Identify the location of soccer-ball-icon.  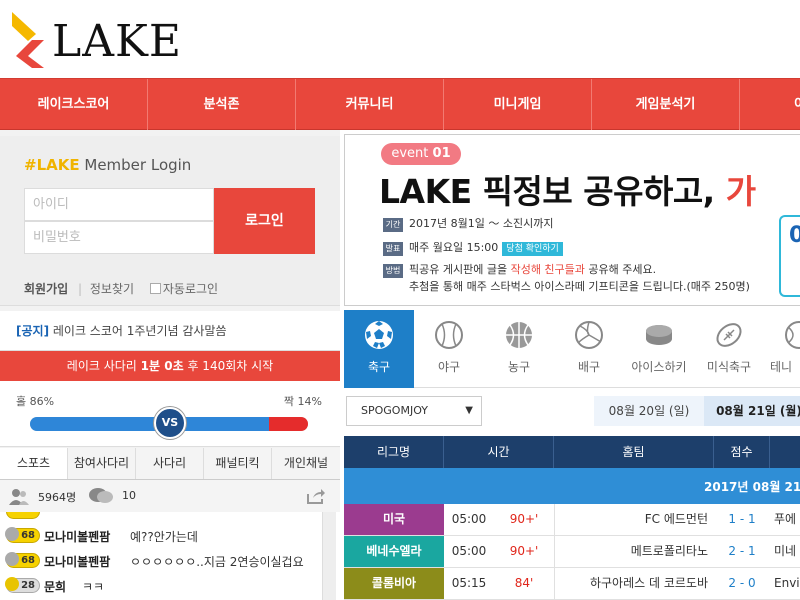
(379, 335).